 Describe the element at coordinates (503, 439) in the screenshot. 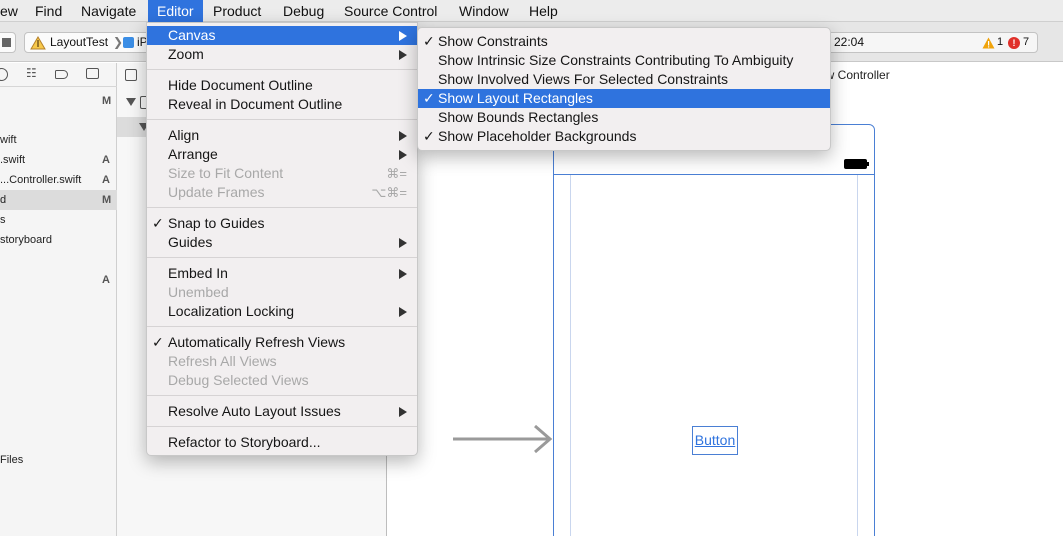

I see `entry-point-arrow-icon` at that location.